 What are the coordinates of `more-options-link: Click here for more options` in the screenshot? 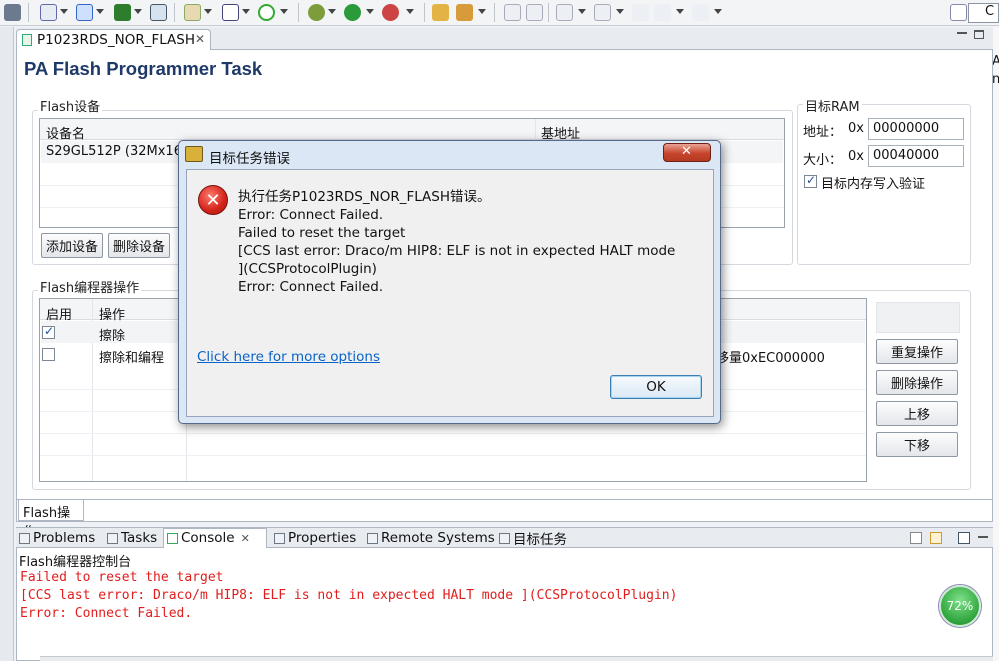 It's located at (288, 357).